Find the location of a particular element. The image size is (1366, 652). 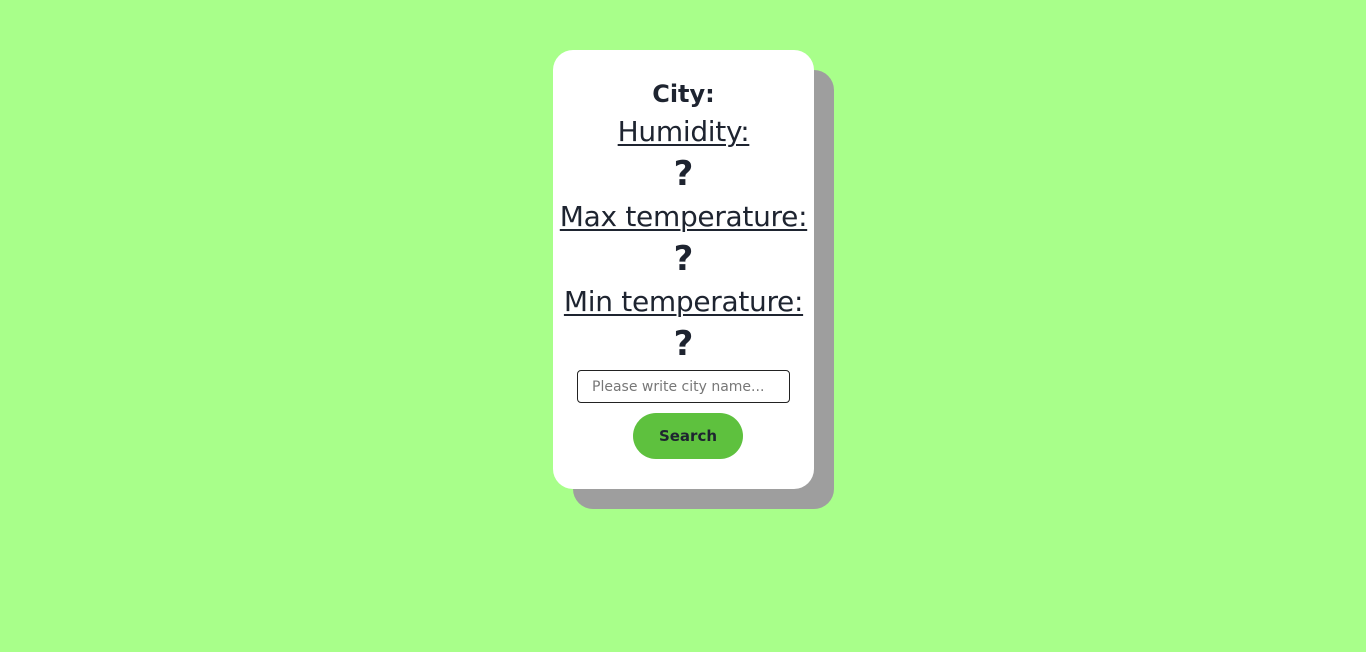

max-temperature-label: Max temperature: is located at coordinates (683, 216).